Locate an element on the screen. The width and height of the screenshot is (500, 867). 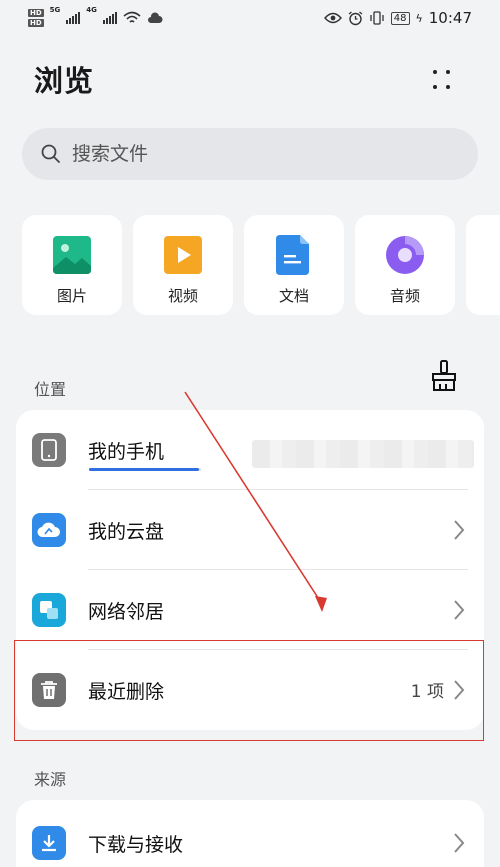
more-options-button is located at coordinates (441, 79).